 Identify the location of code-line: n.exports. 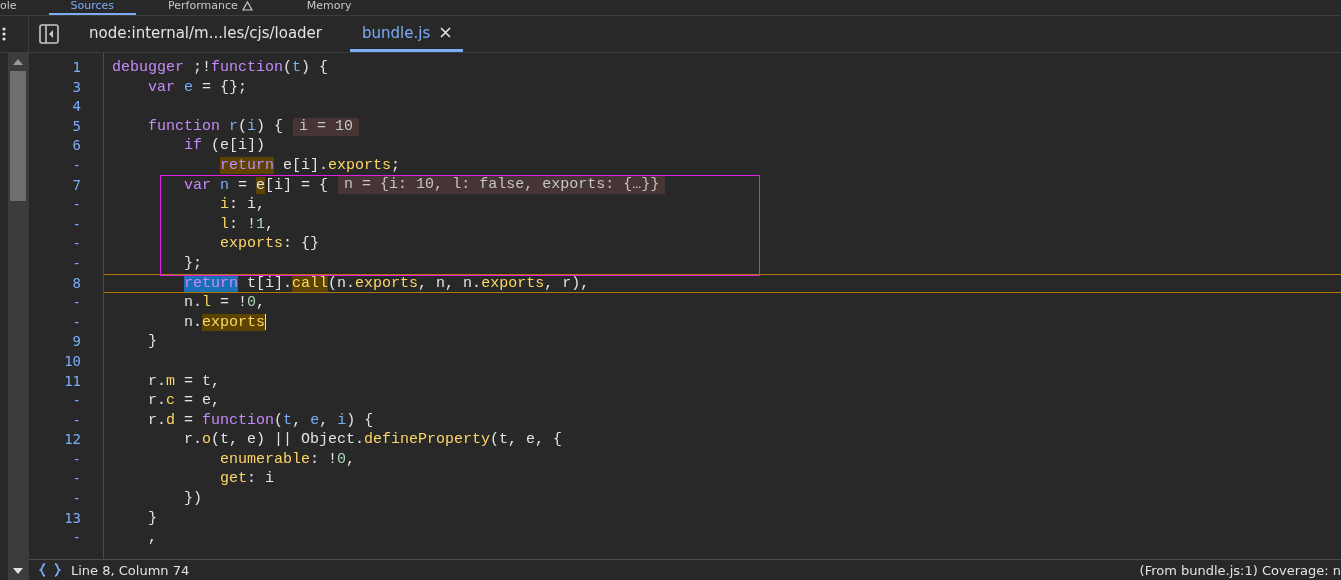
(225, 322).